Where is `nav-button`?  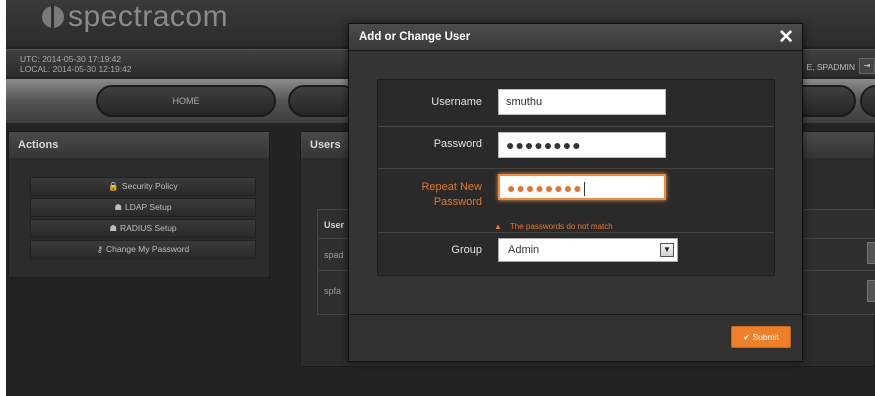 nav-button is located at coordinates (867, 101).